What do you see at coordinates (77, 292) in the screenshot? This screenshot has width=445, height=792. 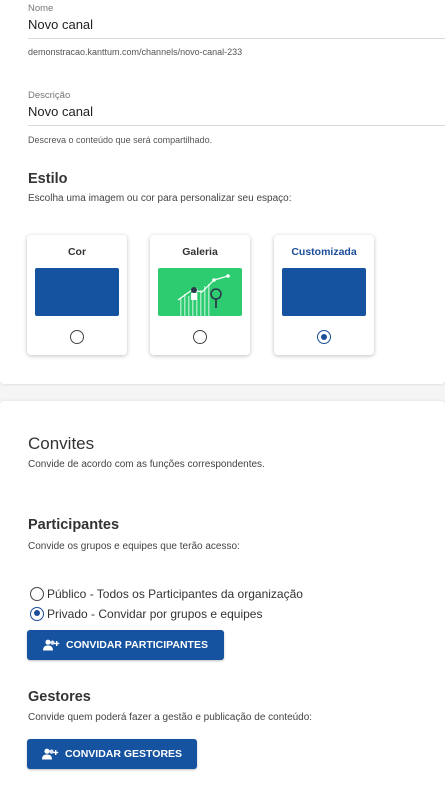 I see `color-swatch` at bounding box center [77, 292].